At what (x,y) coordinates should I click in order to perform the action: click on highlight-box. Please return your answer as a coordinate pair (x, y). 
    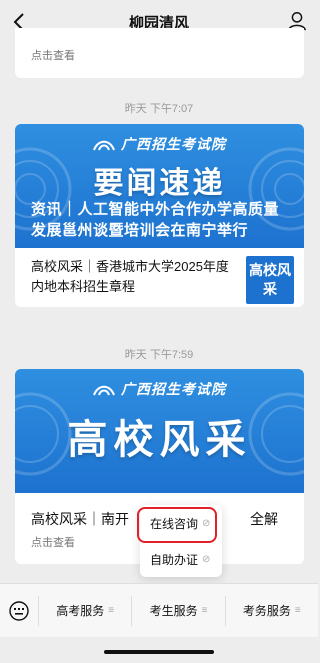
    Looking at the image, I should click on (177, 525).